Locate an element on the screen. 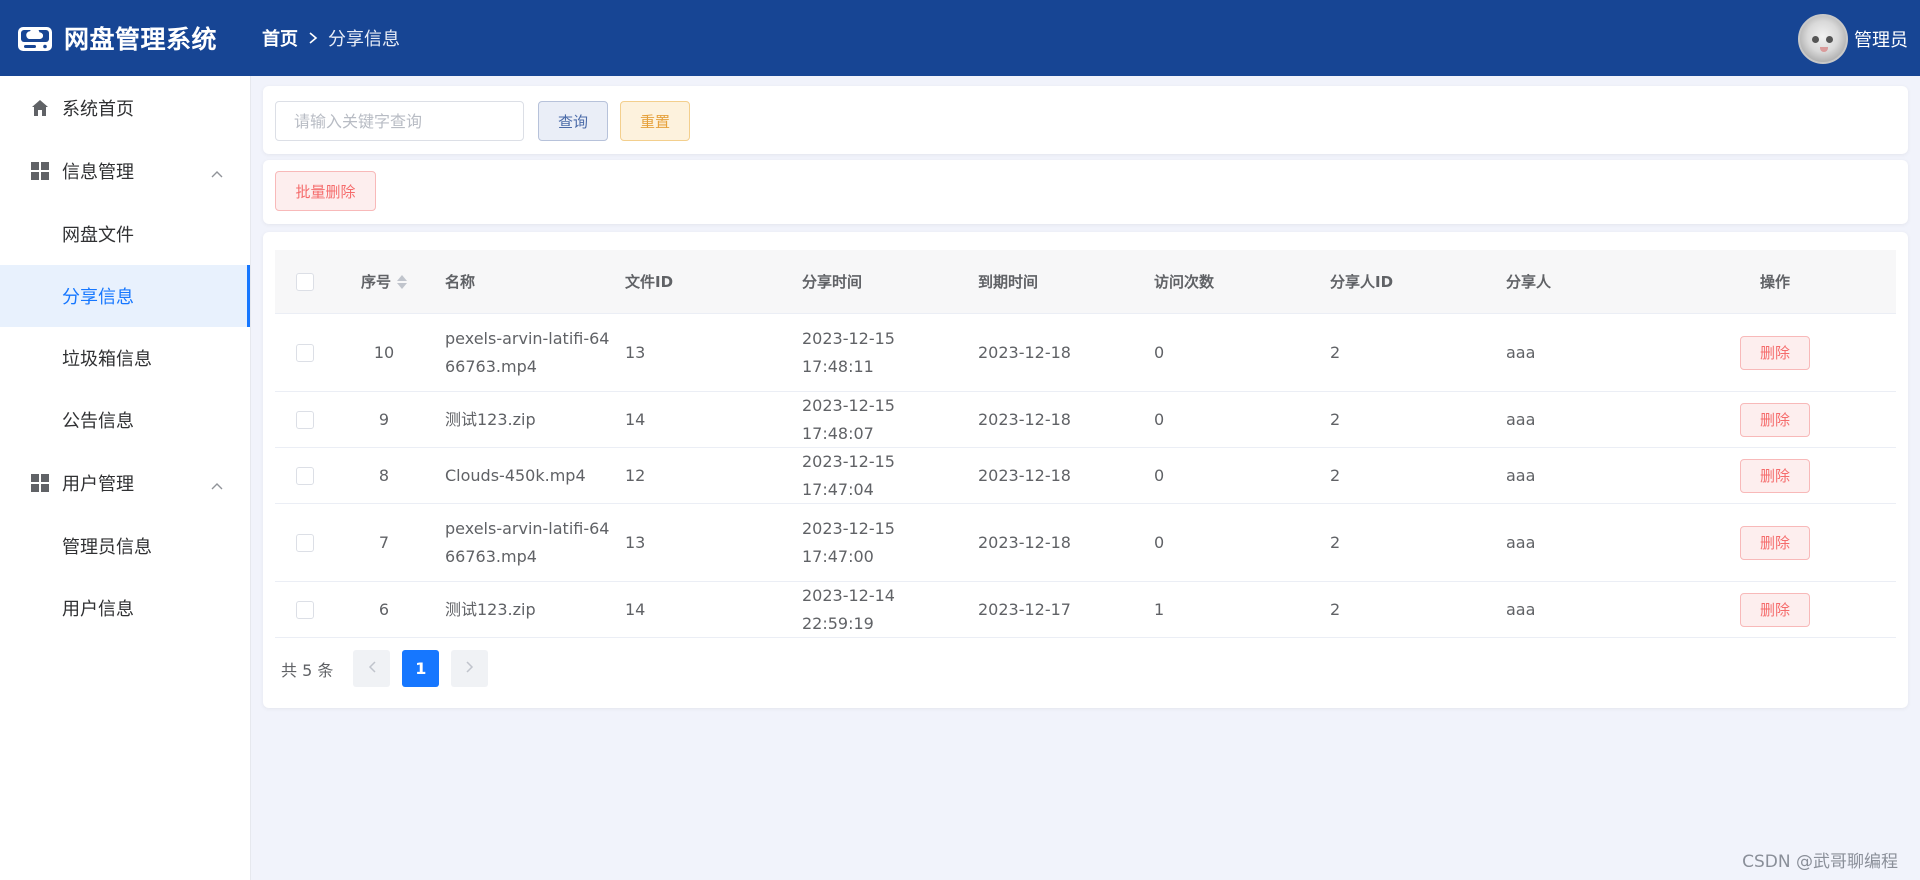 The width and height of the screenshot is (1920, 880). row-share-time: 2023-12-15 17:48:11 is located at coordinates (848, 352).